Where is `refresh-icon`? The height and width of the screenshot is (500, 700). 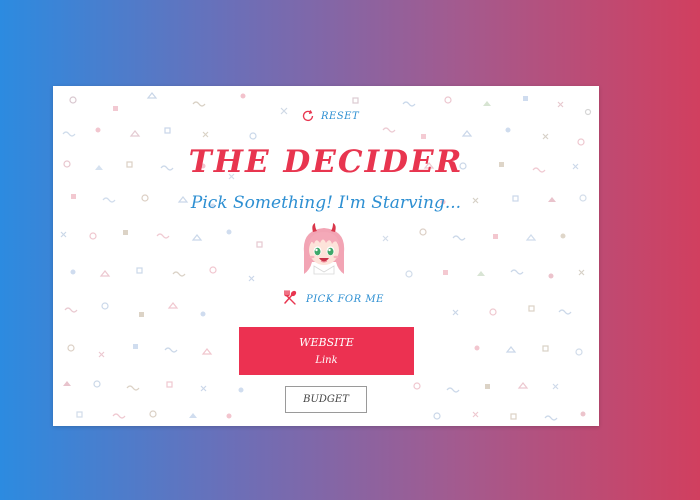
refresh-icon is located at coordinates (308, 116).